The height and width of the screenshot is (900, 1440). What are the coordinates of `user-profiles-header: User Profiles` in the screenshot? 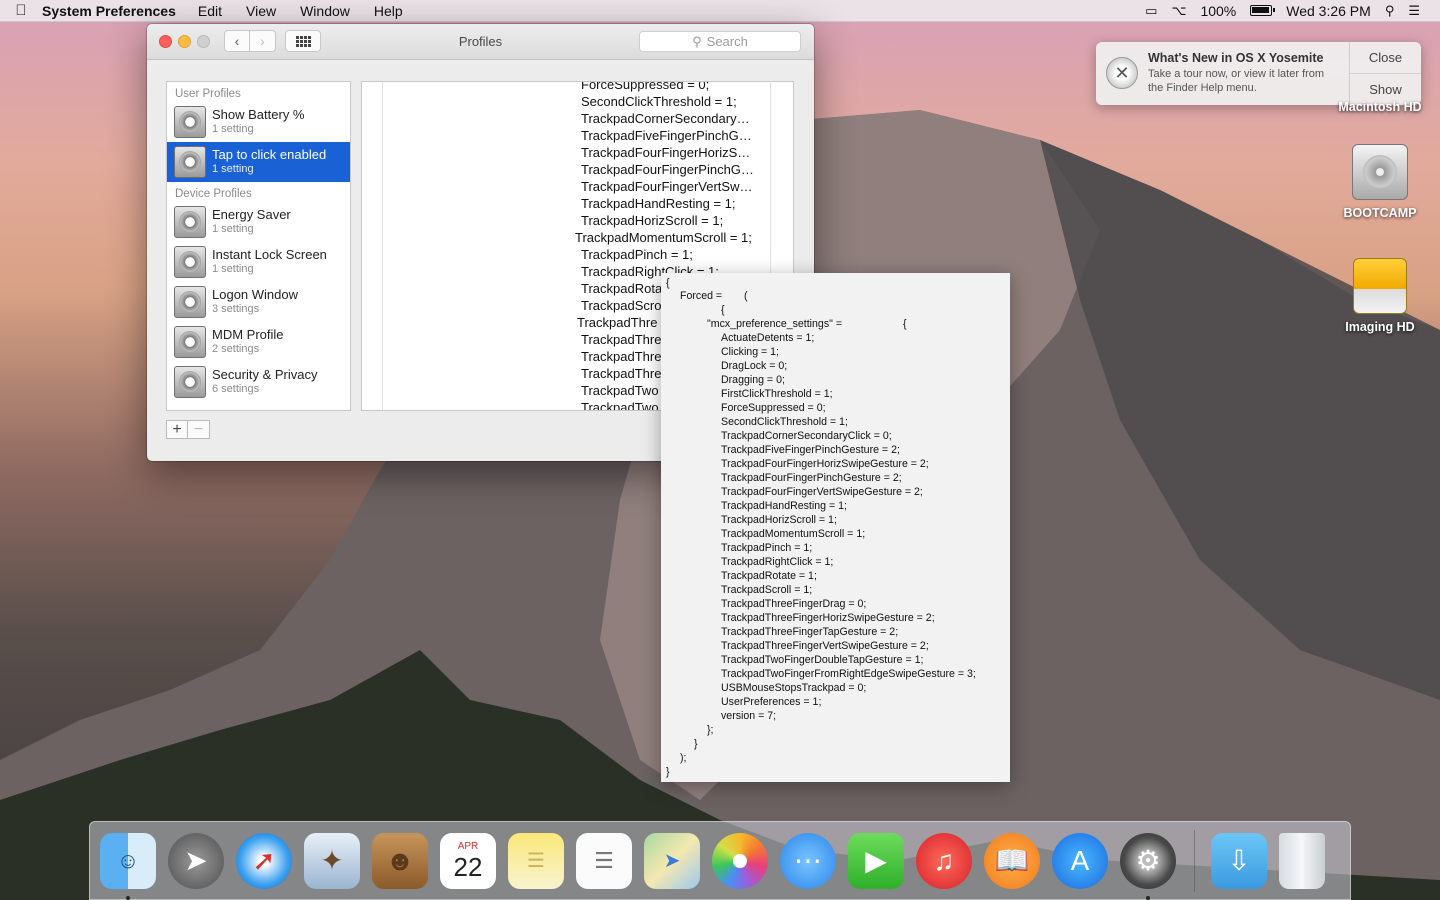 It's located at (208, 94).